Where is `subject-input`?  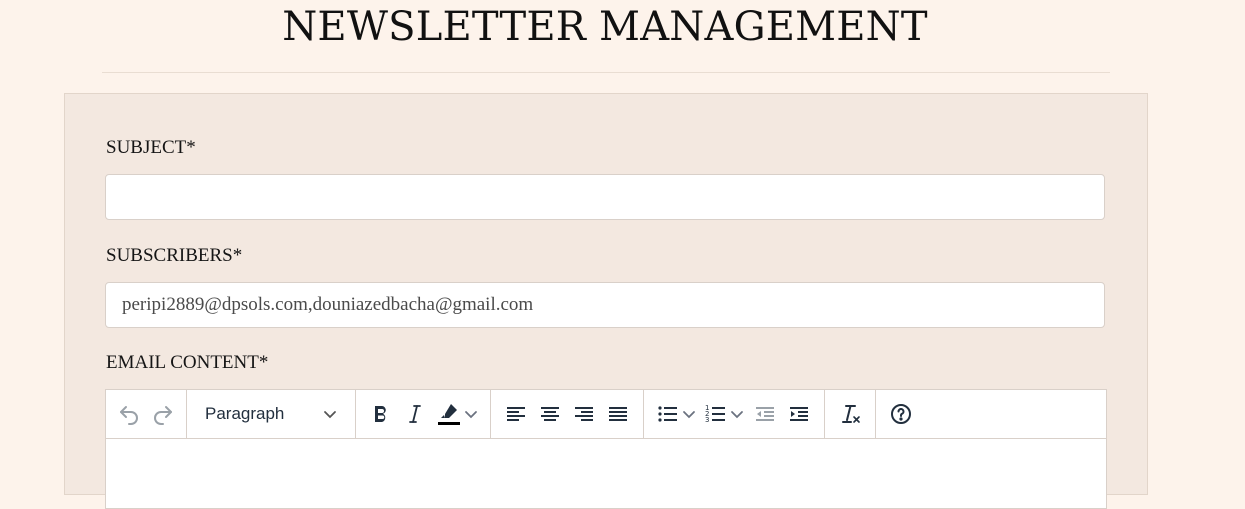
subject-input is located at coordinates (605, 197).